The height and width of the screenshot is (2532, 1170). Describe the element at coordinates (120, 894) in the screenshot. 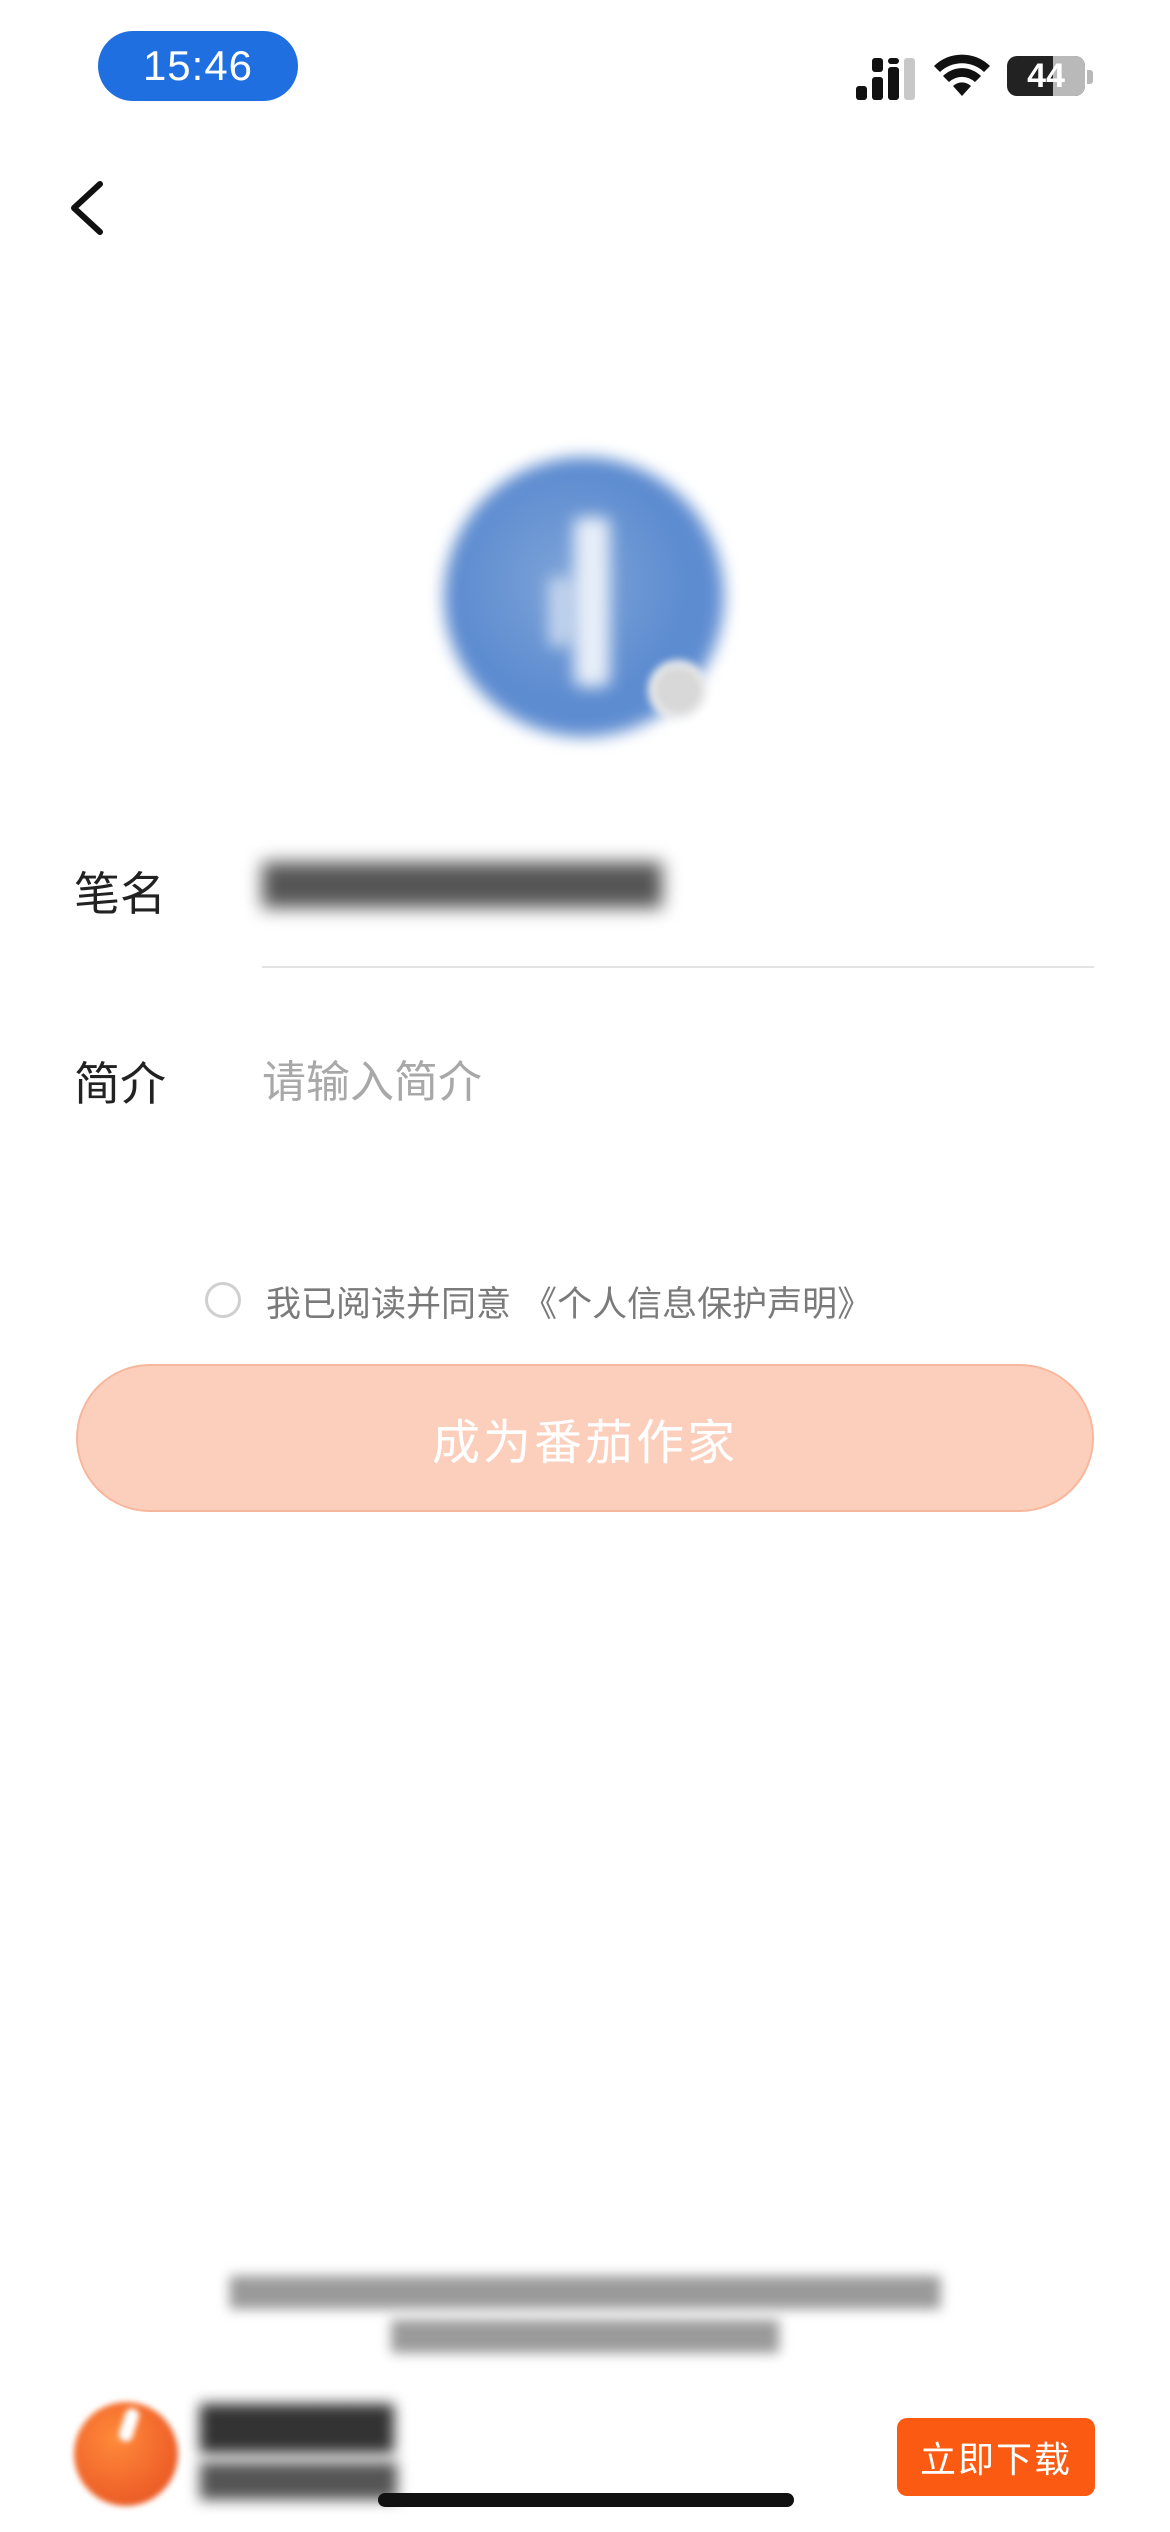

I see `pen-name-label: 笔名` at that location.